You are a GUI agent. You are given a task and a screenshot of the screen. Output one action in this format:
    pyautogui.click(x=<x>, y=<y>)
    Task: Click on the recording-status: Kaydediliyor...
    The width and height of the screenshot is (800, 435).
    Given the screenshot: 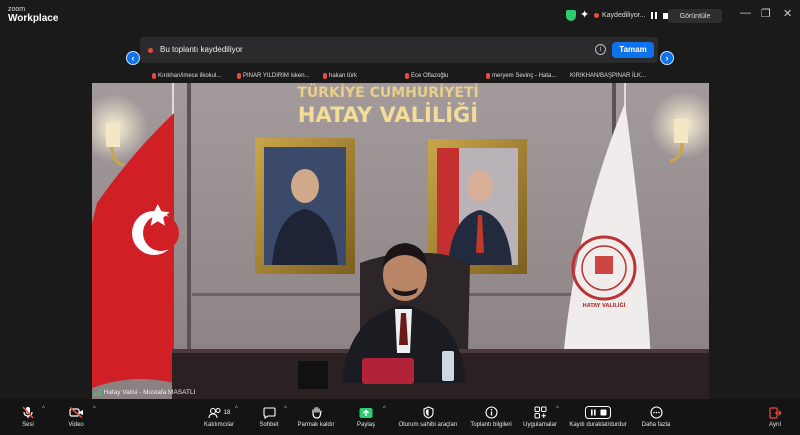 What is the action you would take?
    pyautogui.click(x=624, y=15)
    